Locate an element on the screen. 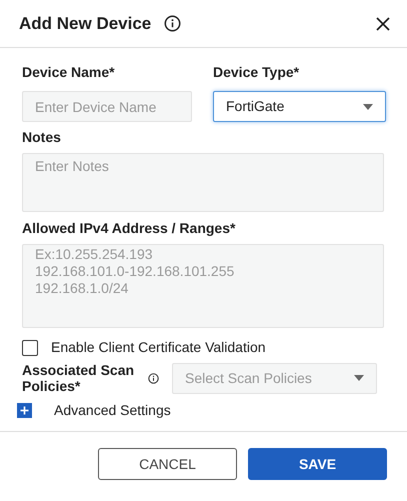 The height and width of the screenshot is (501, 407). checkbox is located at coordinates (30, 348).